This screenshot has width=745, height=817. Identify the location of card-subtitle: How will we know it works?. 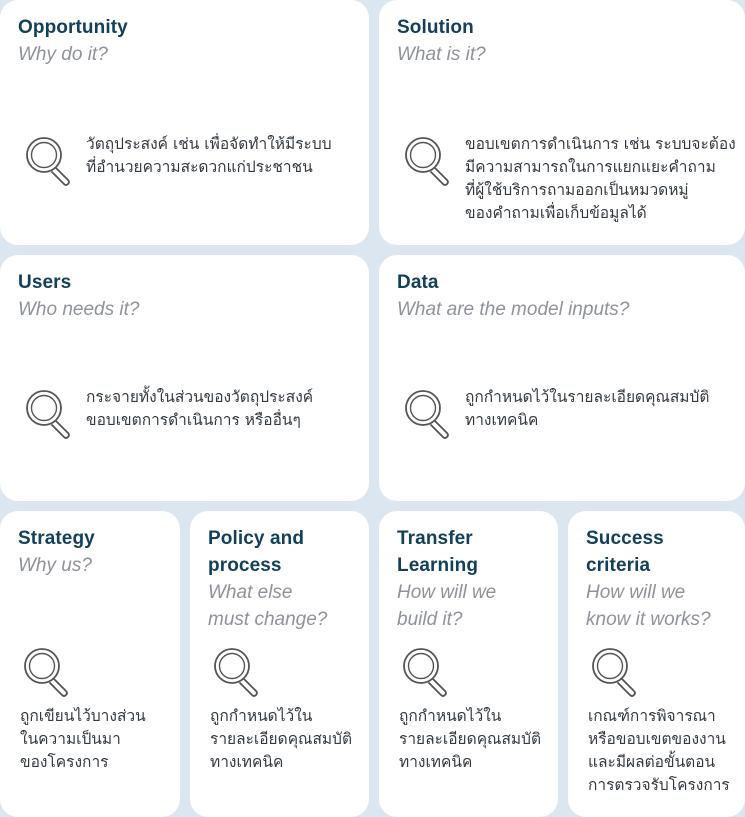
(648, 606).